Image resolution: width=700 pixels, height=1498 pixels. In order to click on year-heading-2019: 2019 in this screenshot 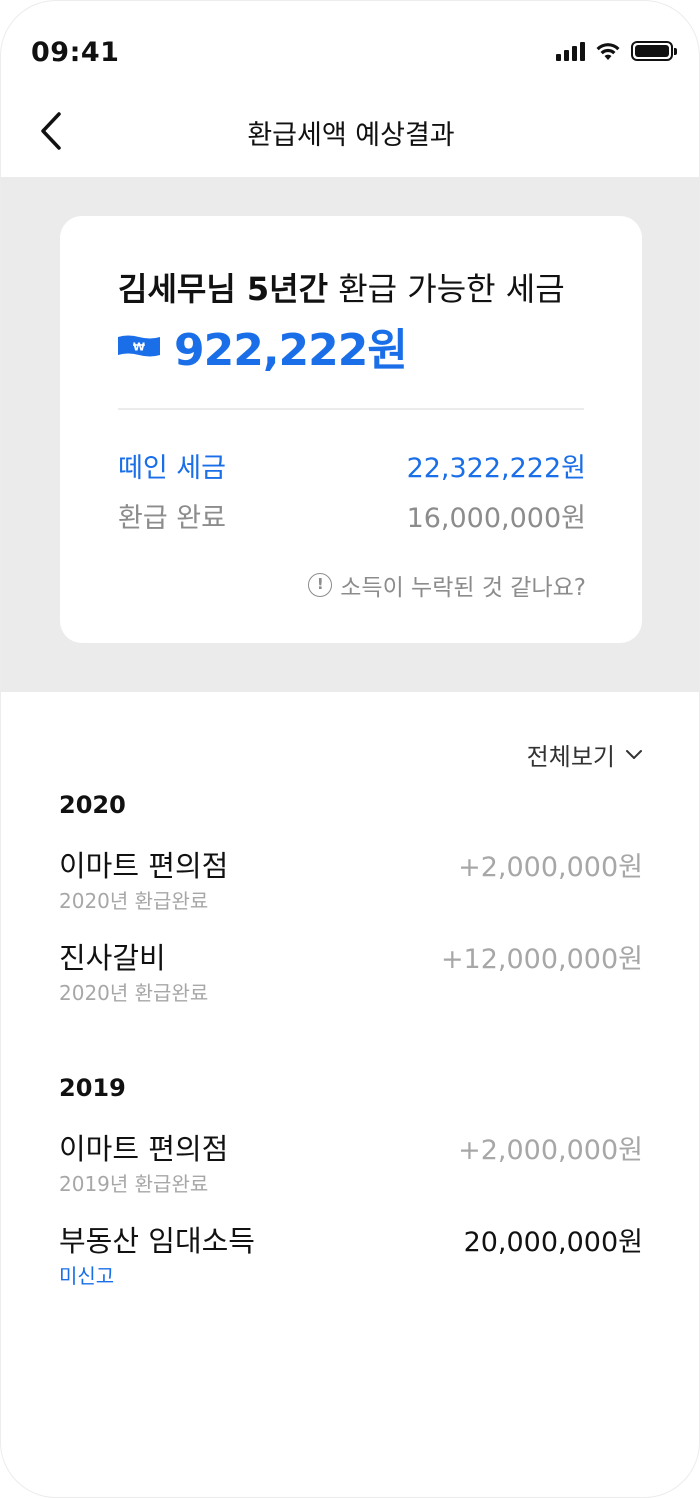, I will do `click(92, 1088)`.